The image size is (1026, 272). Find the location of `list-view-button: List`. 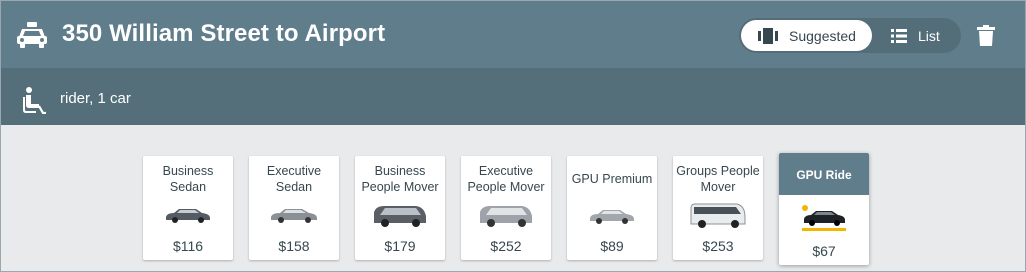

list-view-button: List is located at coordinates (919, 35).